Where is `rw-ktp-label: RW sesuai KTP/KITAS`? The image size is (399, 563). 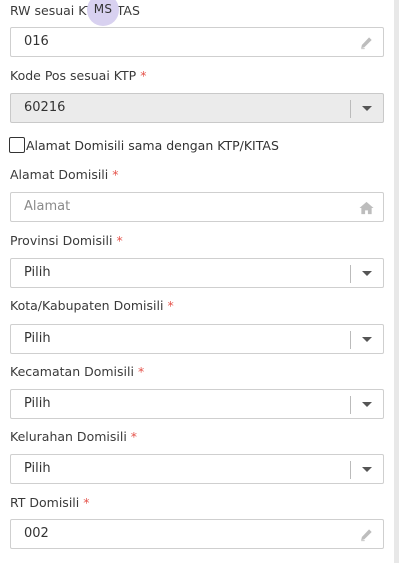 rw-ktp-label: RW sesuai KTP/KITAS is located at coordinates (75, 10).